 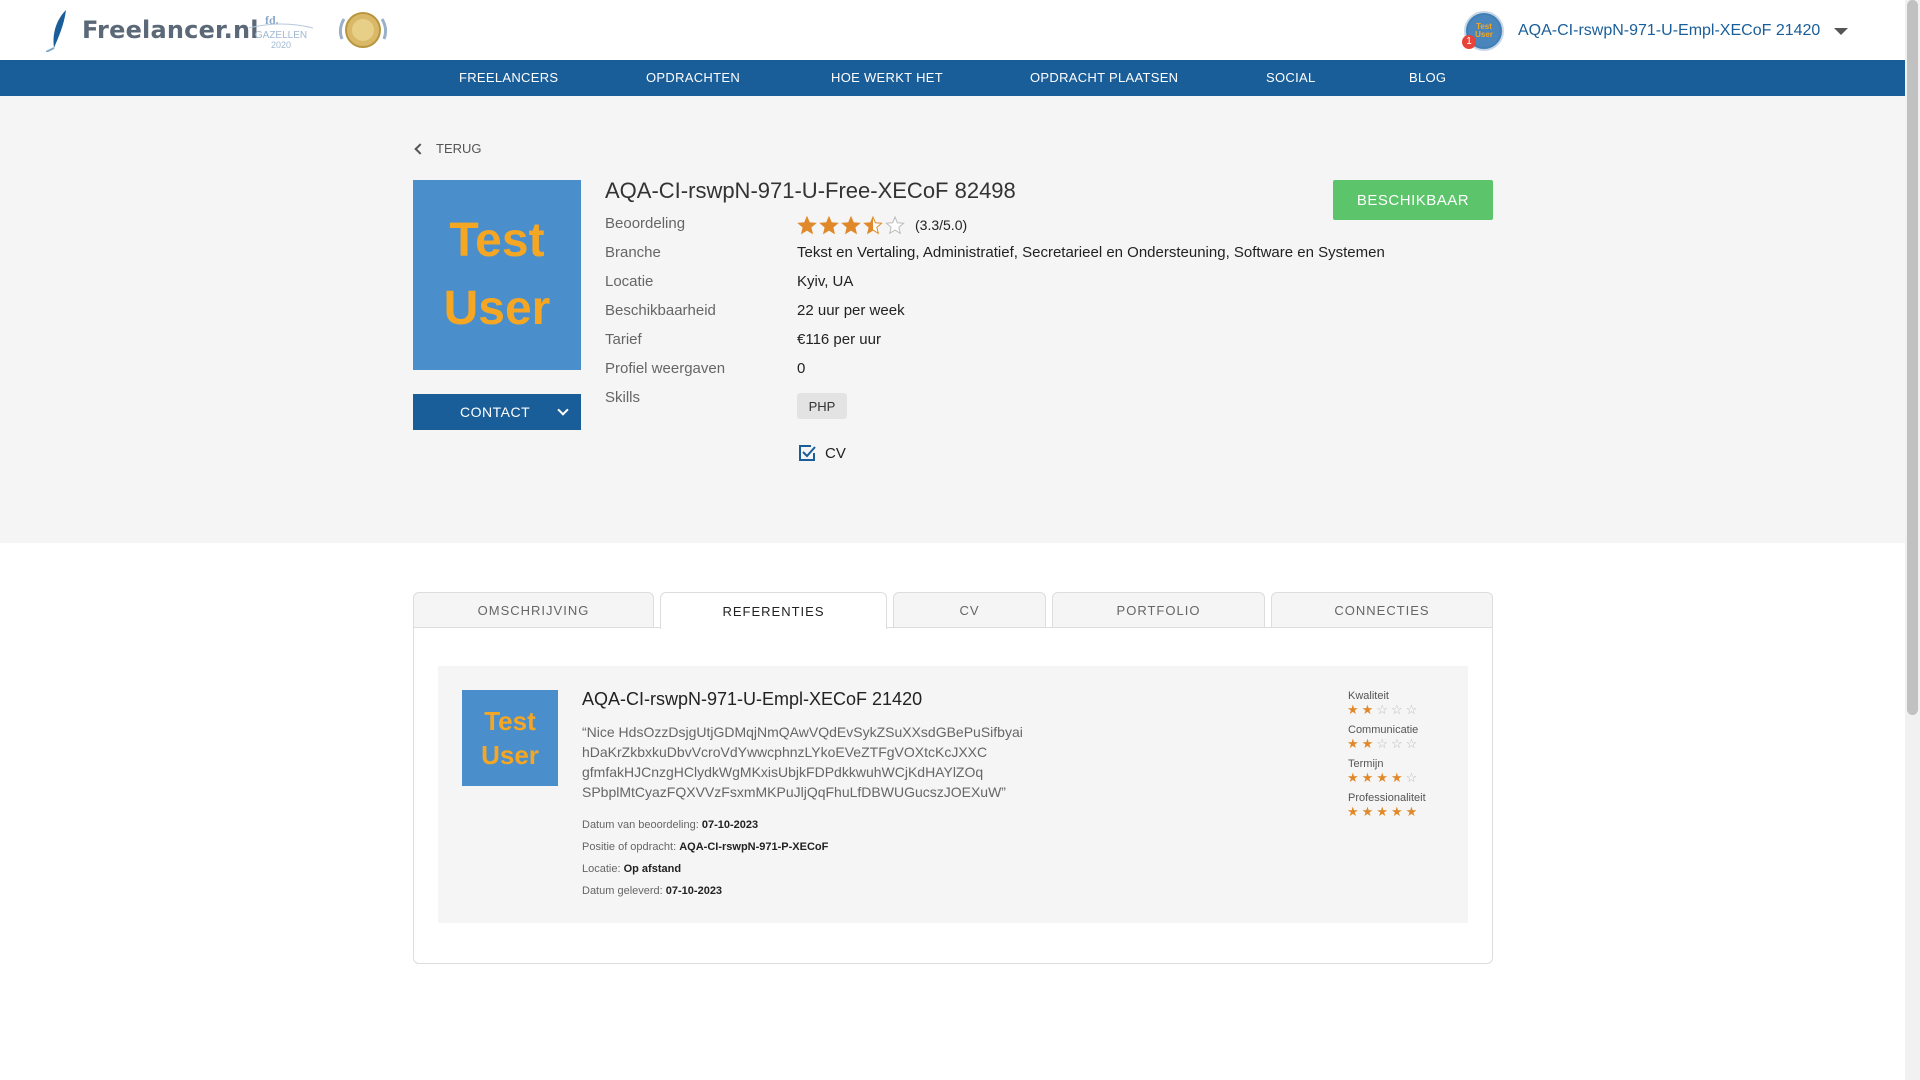 I want to click on cv-label: CV, so click(x=835, y=453).